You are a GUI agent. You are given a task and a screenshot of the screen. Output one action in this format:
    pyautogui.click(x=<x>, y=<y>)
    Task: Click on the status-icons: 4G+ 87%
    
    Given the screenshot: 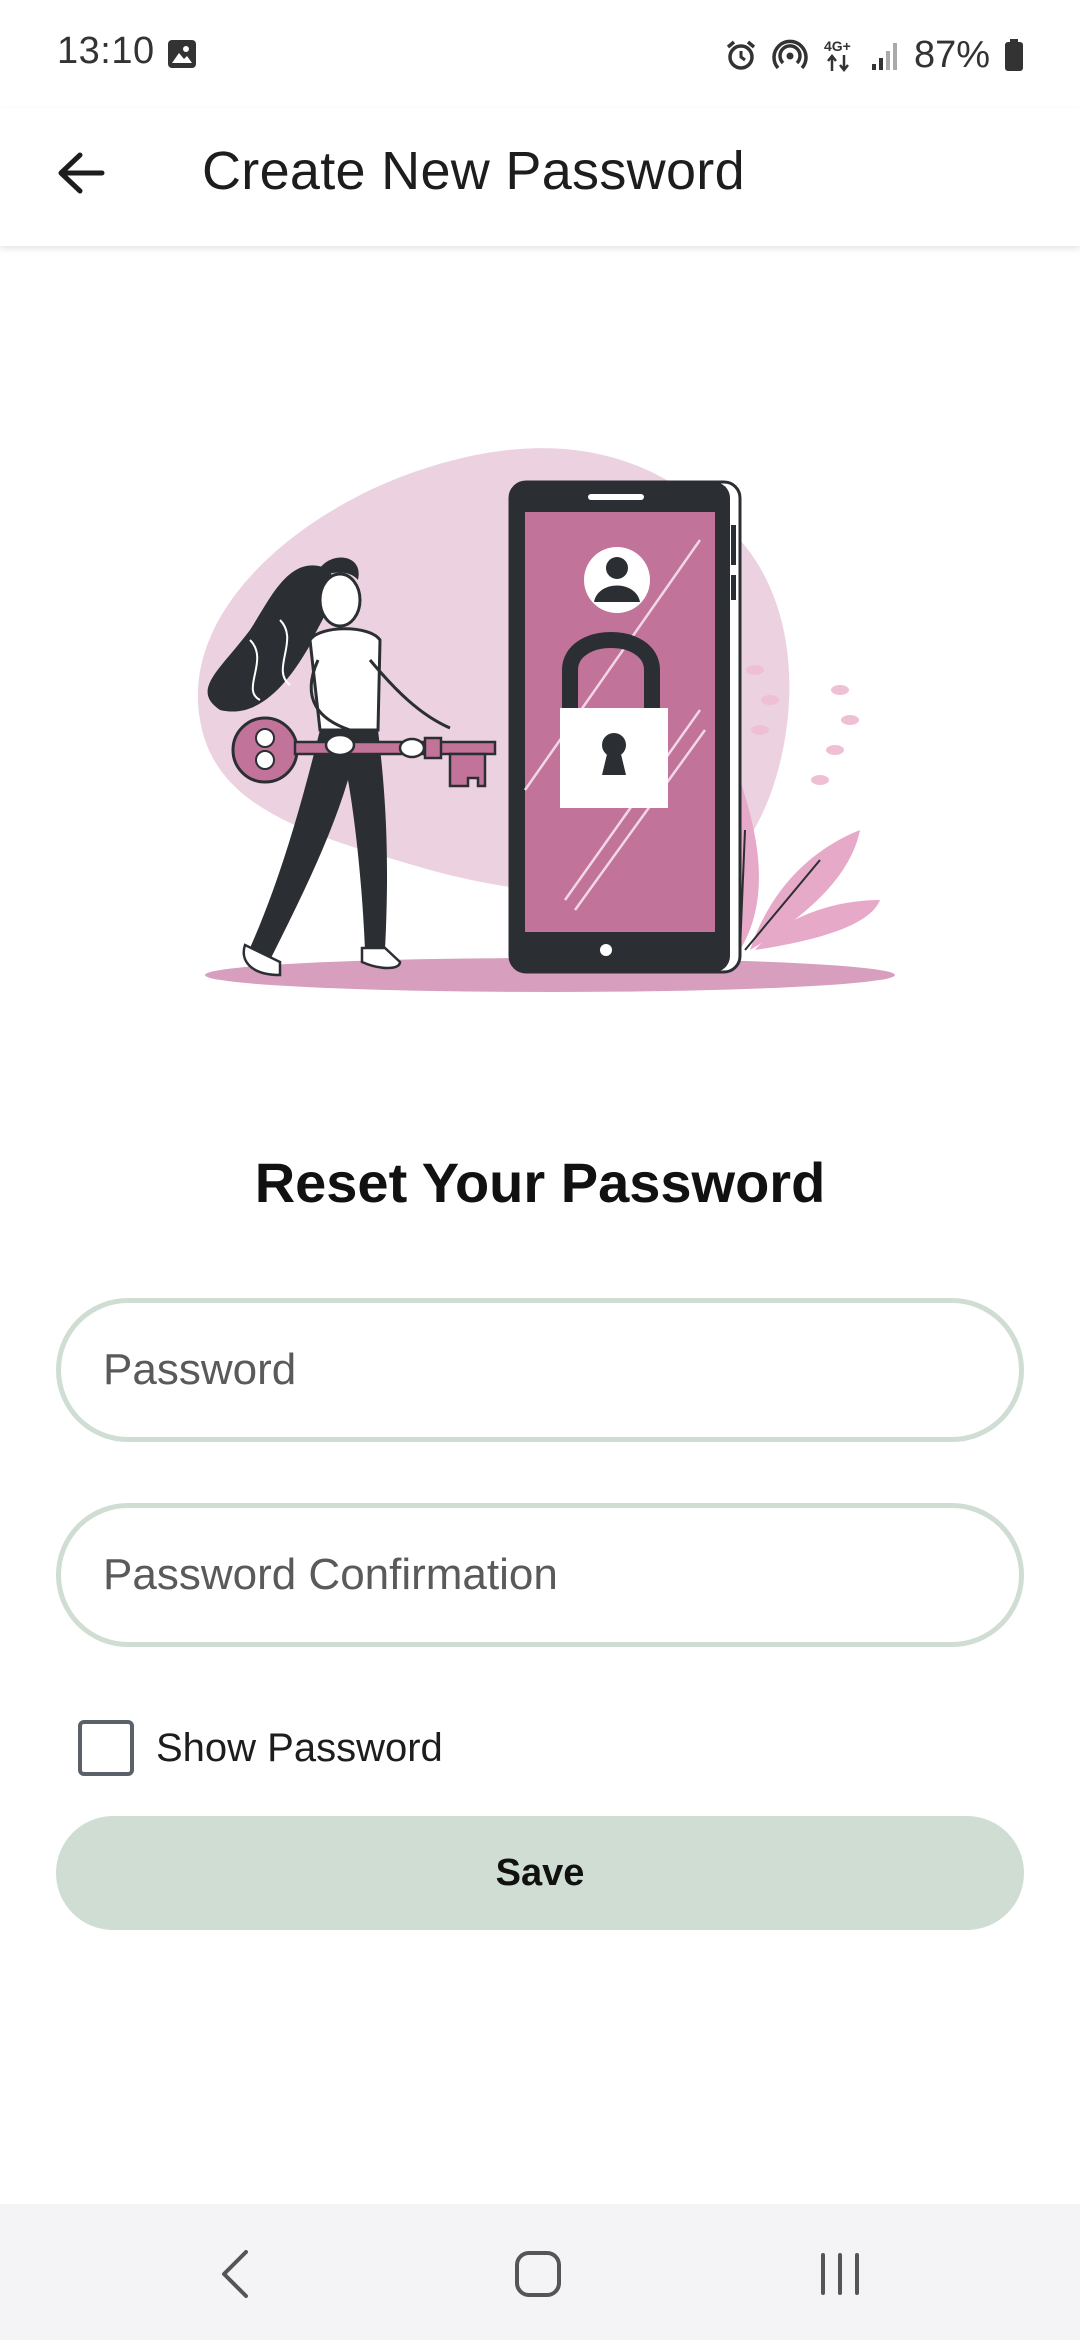 What is the action you would take?
    pyautogui.click(x=874, y=55)
    